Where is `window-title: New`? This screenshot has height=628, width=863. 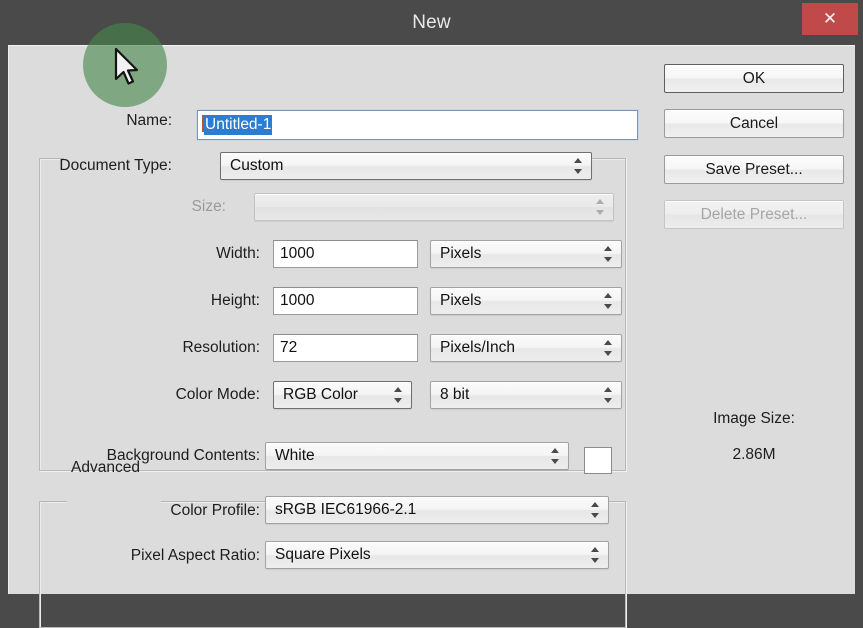 window-title: New is located at coordinates (431, 22).